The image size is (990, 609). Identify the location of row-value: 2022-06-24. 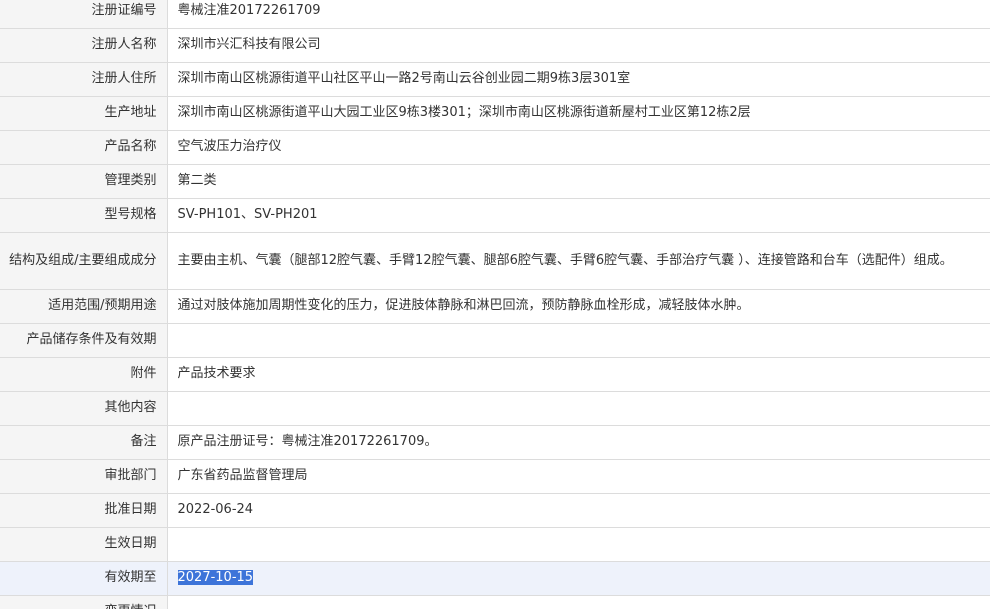
(578, 510).